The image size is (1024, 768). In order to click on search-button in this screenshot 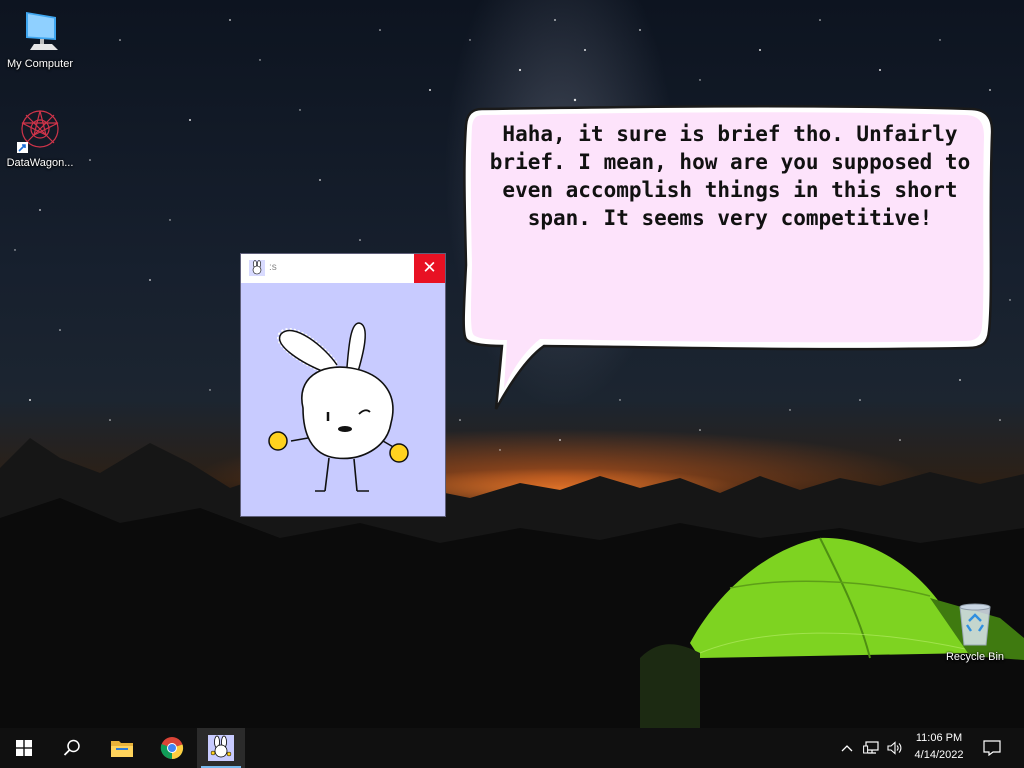, I will do `click(72, 748)`.